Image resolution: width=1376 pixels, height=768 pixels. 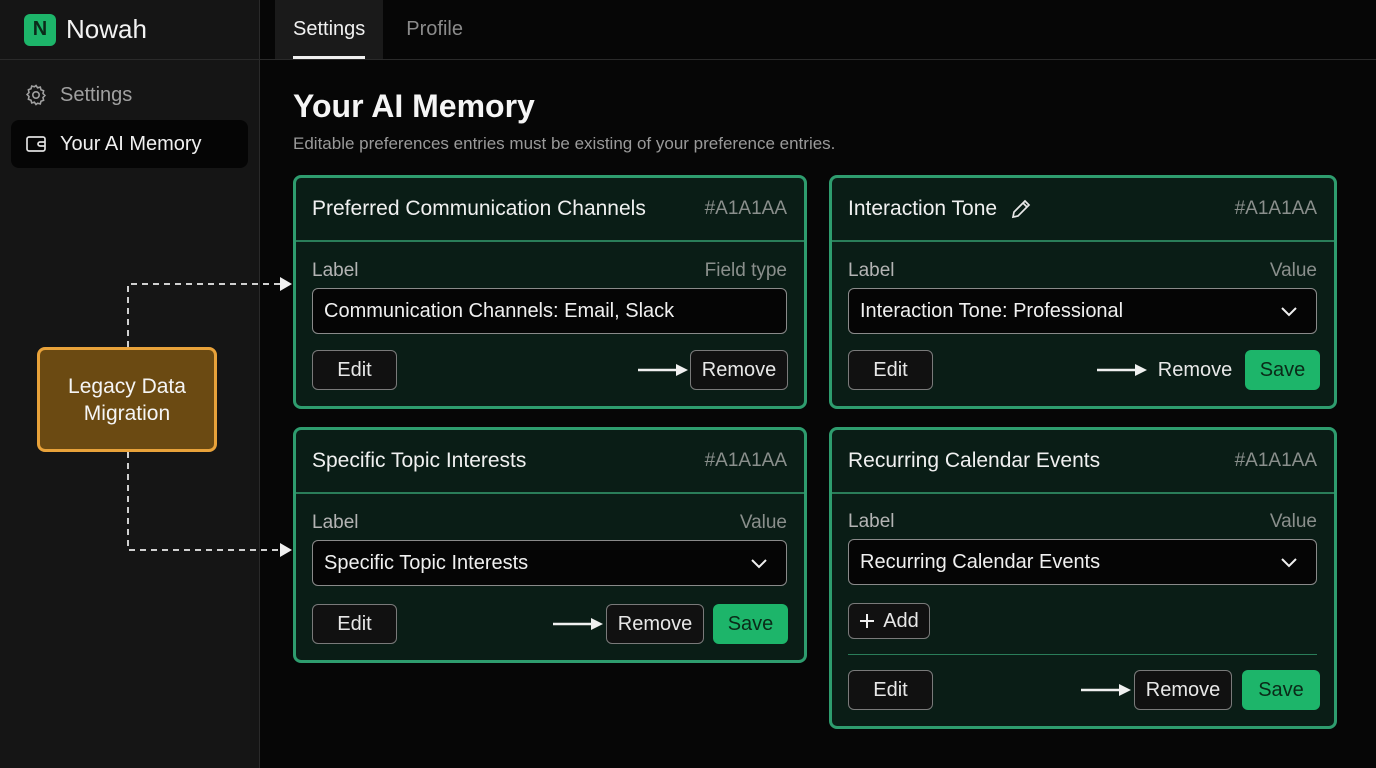 What do you see at coordinates (1083, 210) in the screenshot?
I see `card-header: Interaction Tone #A1A1AA` at bounding box center [1083, 210].